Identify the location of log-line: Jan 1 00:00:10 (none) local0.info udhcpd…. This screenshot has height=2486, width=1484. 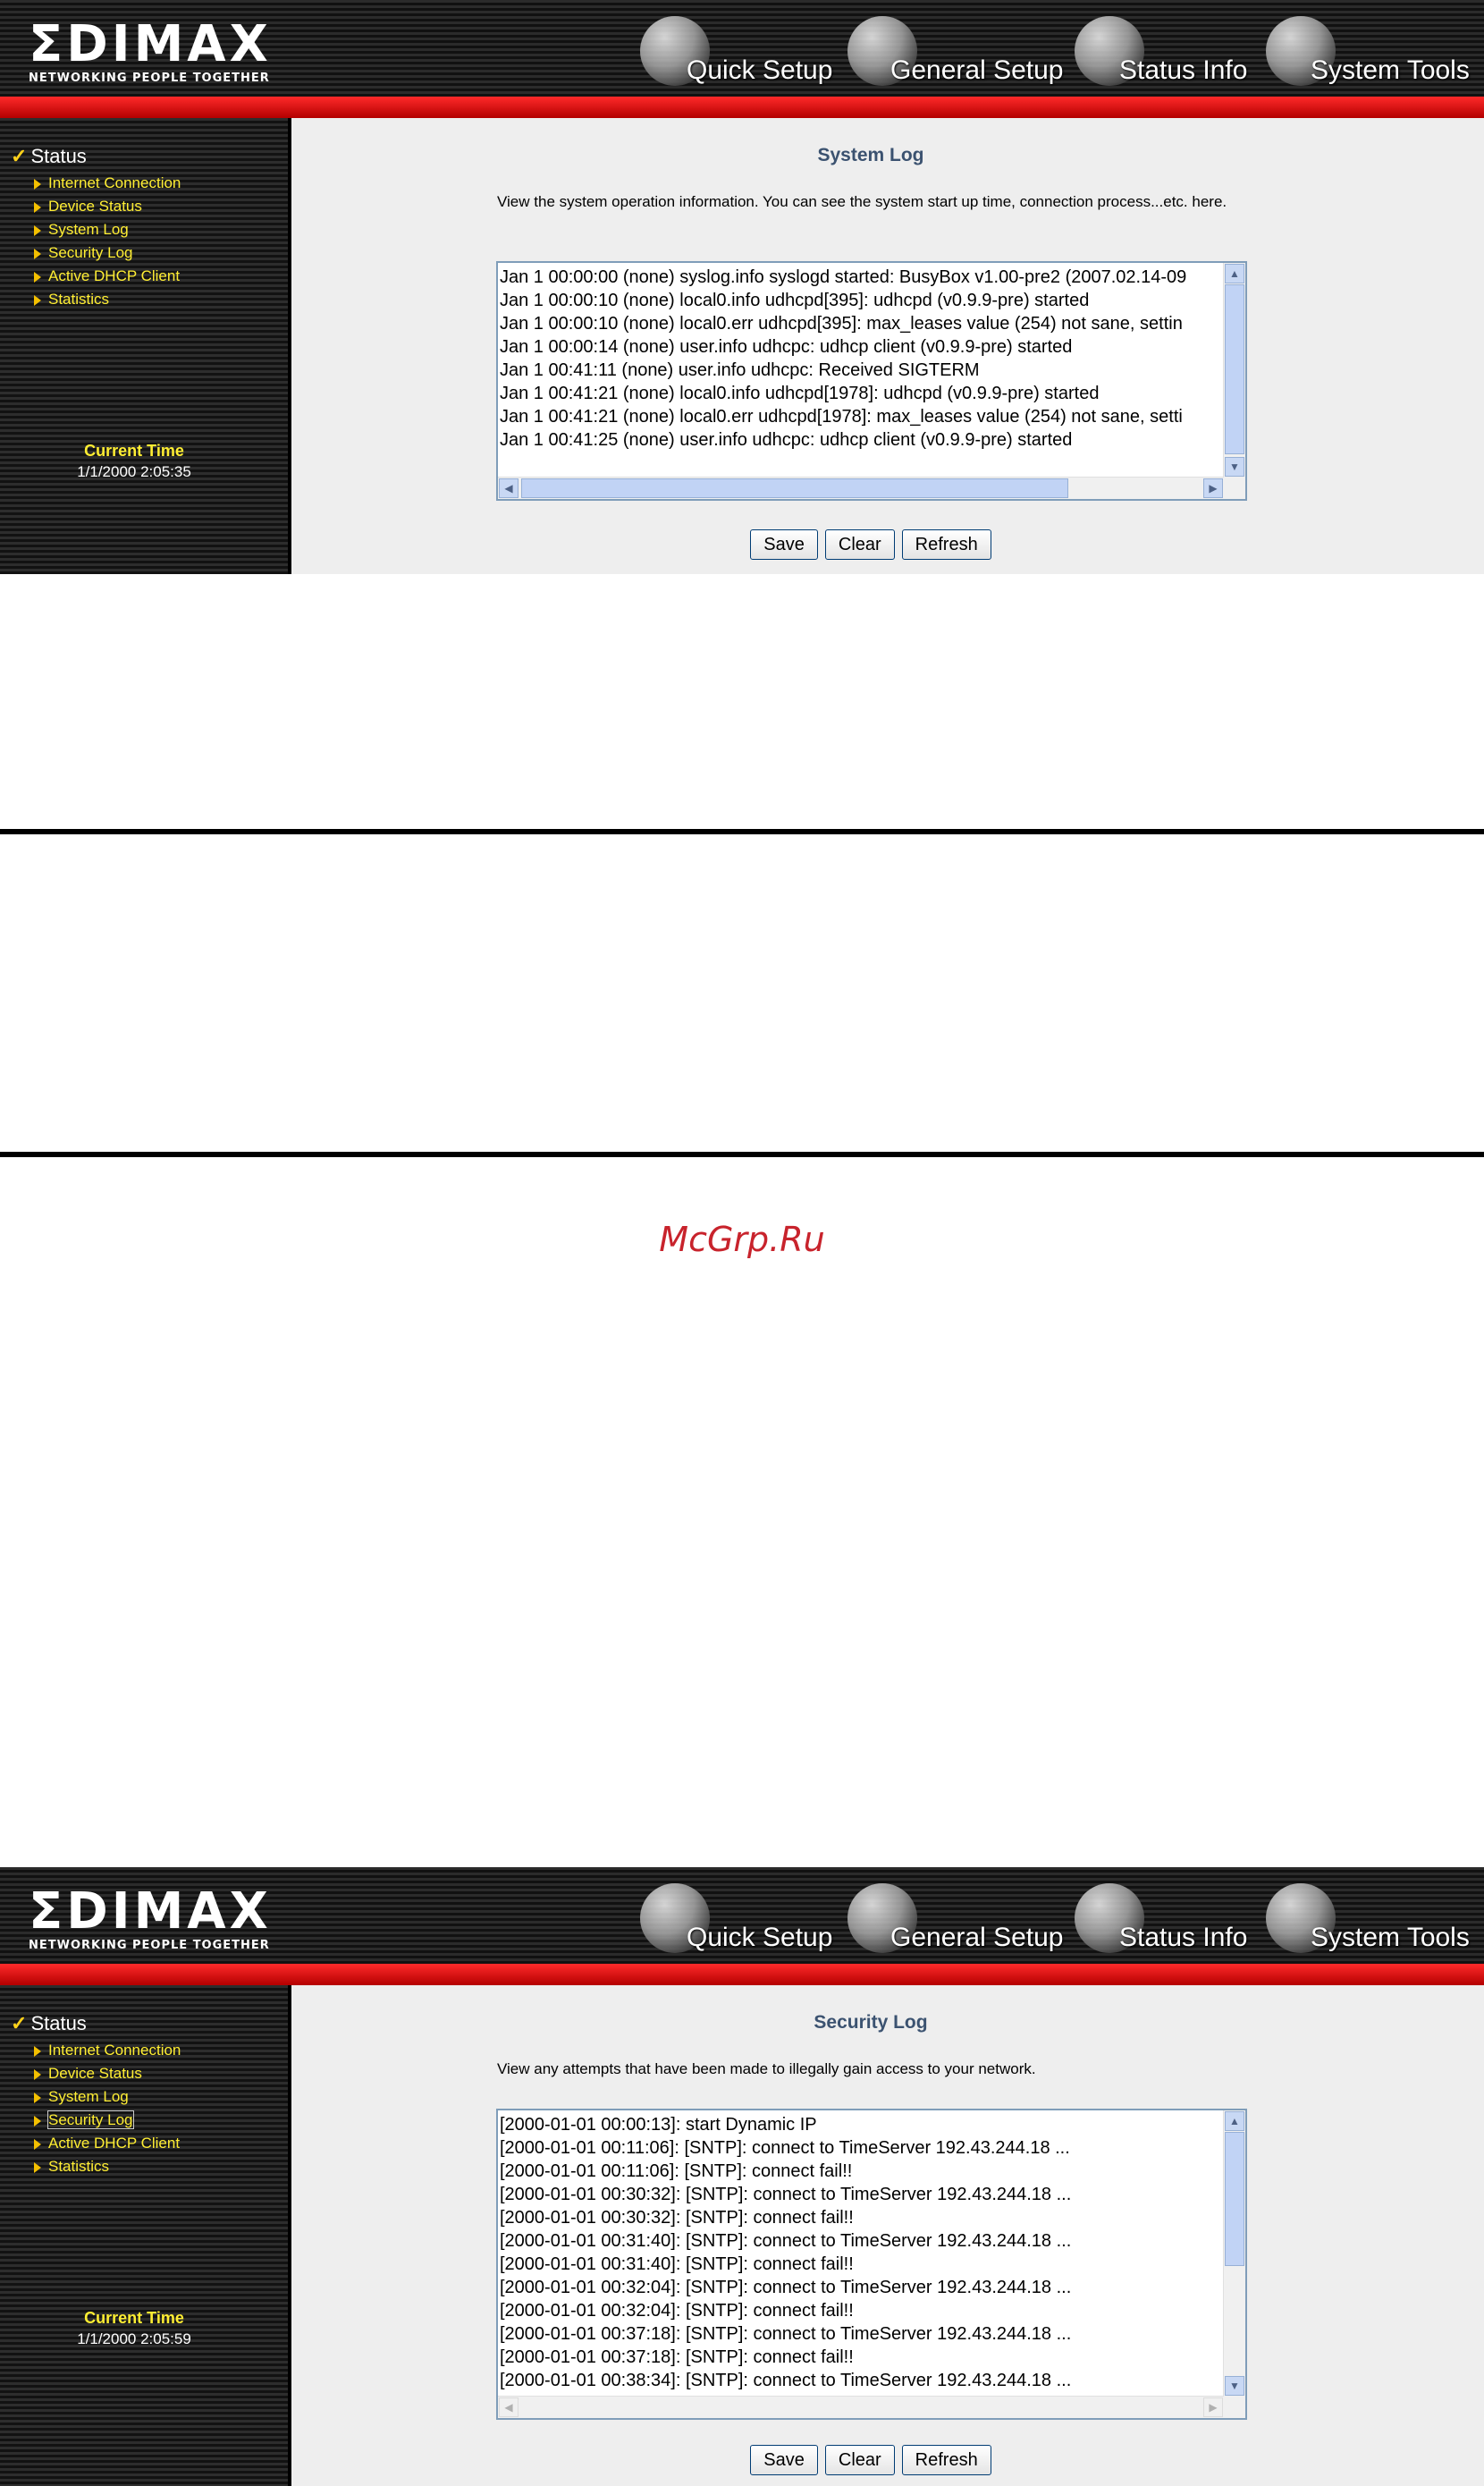
(795, 300).